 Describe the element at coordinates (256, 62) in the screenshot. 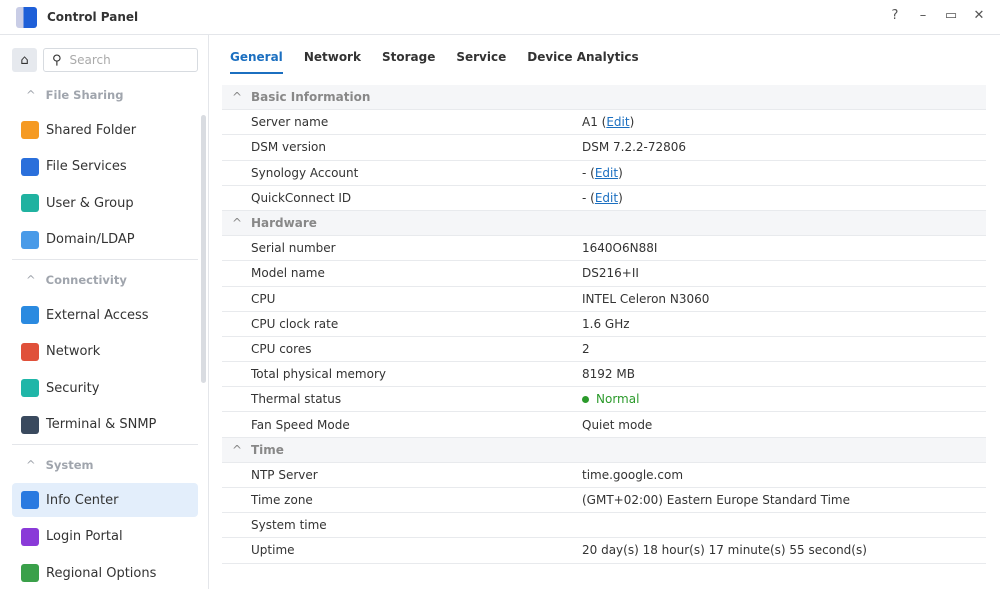

I see `tab-general: General` at that location.